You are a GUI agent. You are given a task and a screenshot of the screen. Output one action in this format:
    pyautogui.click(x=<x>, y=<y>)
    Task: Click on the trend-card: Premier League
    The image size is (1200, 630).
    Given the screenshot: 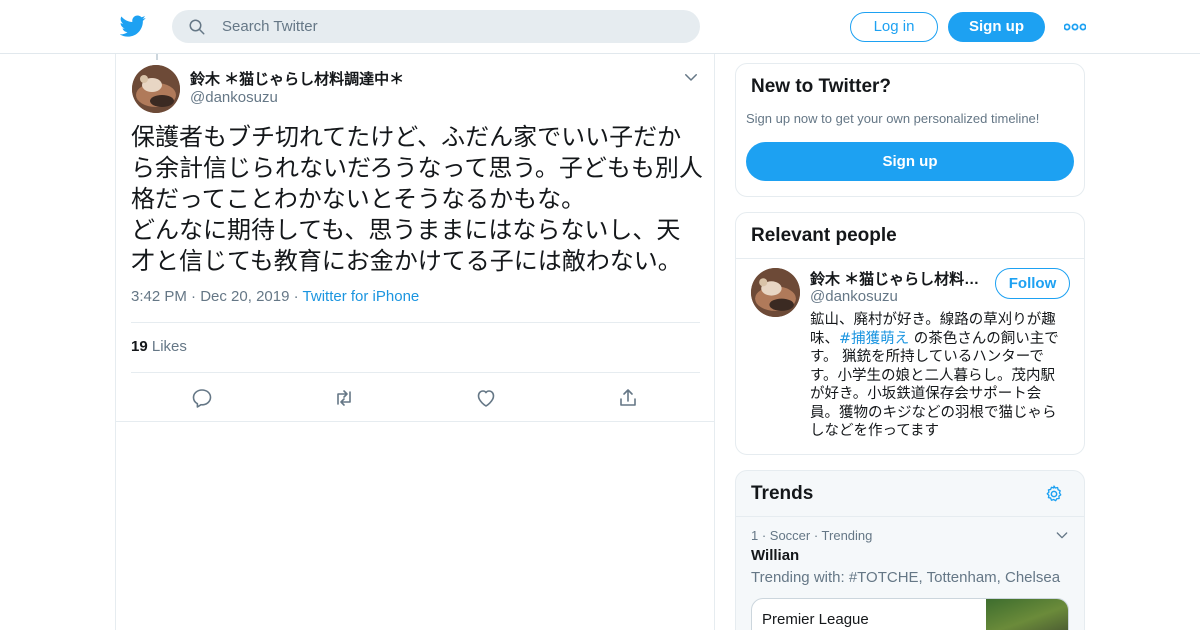 What is the action you would take?
    pyautogui.click(x=910, y=614)
    